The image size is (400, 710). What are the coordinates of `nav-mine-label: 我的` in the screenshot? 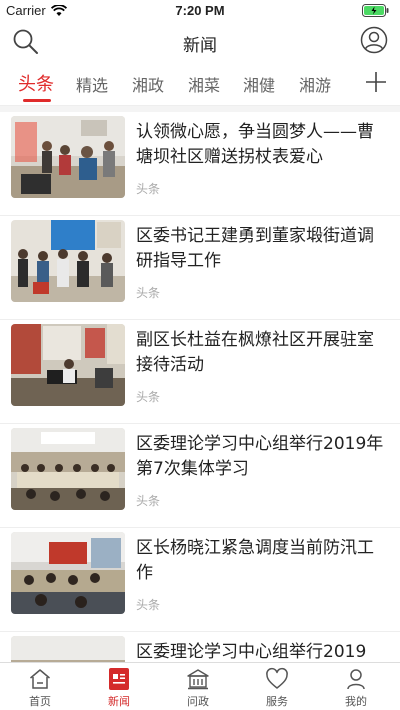 It's located at (356, 701).